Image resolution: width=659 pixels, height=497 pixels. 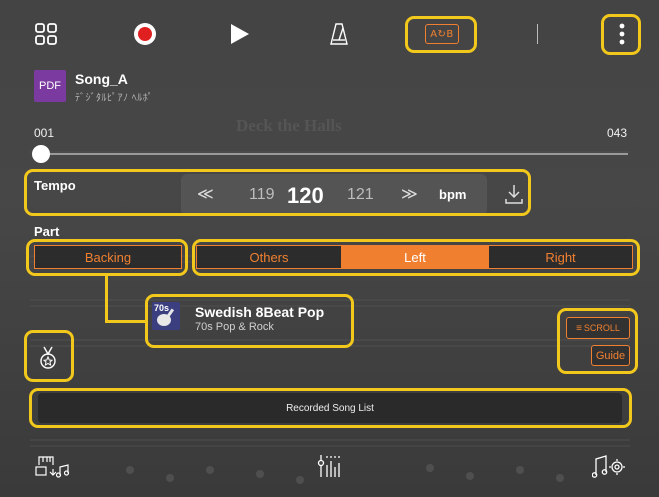 What do you see at coordinates (514, 194) in the screenshot?
I see `tempo-download-icon` at bounding box center [514, 194].